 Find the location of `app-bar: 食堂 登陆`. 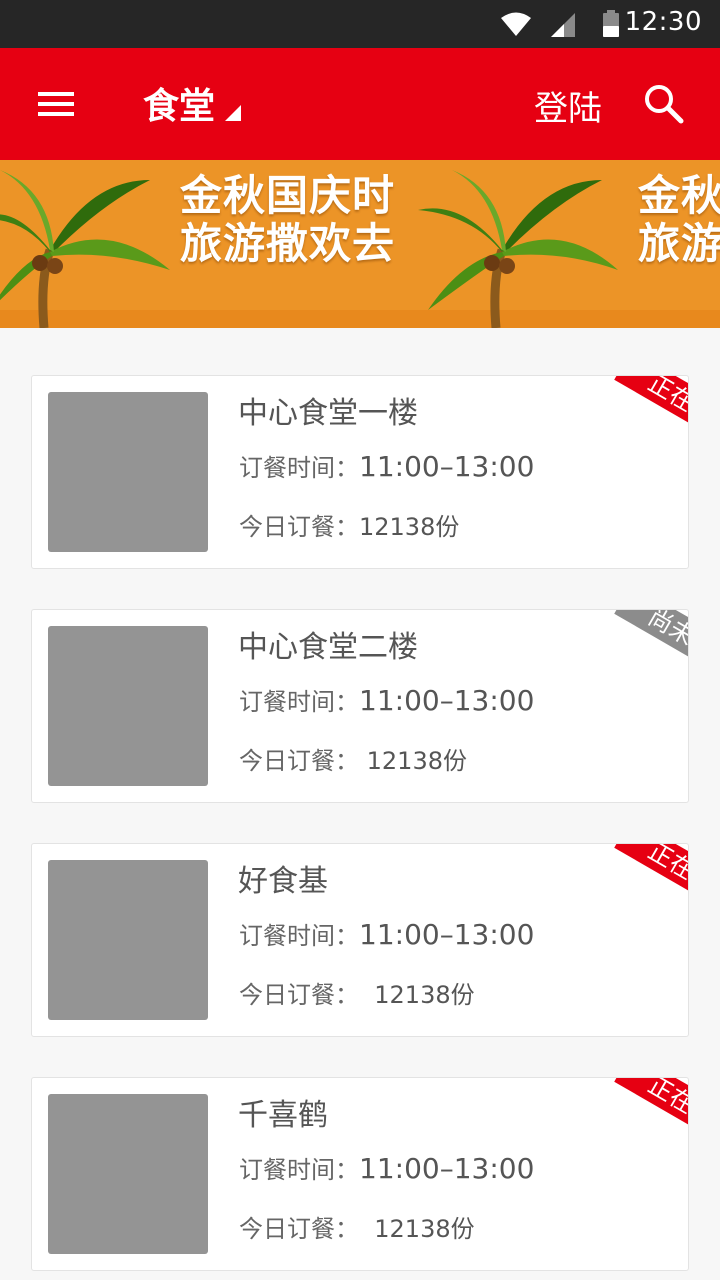

app-bar: 食堂 登陆 is located at coordinates (360, 104).